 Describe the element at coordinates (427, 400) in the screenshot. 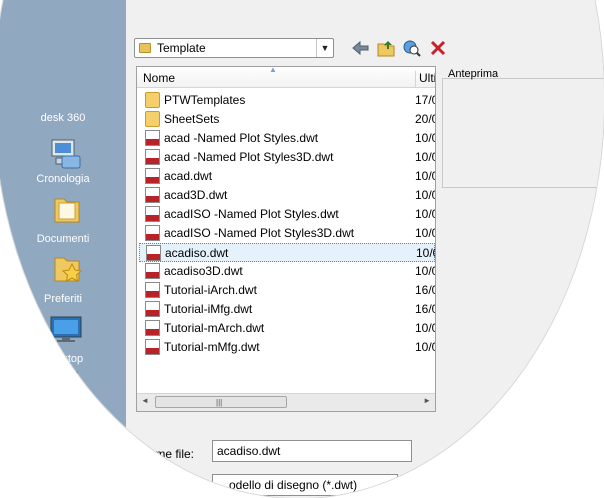

I see `scroll-right-icon: ►` at that location.